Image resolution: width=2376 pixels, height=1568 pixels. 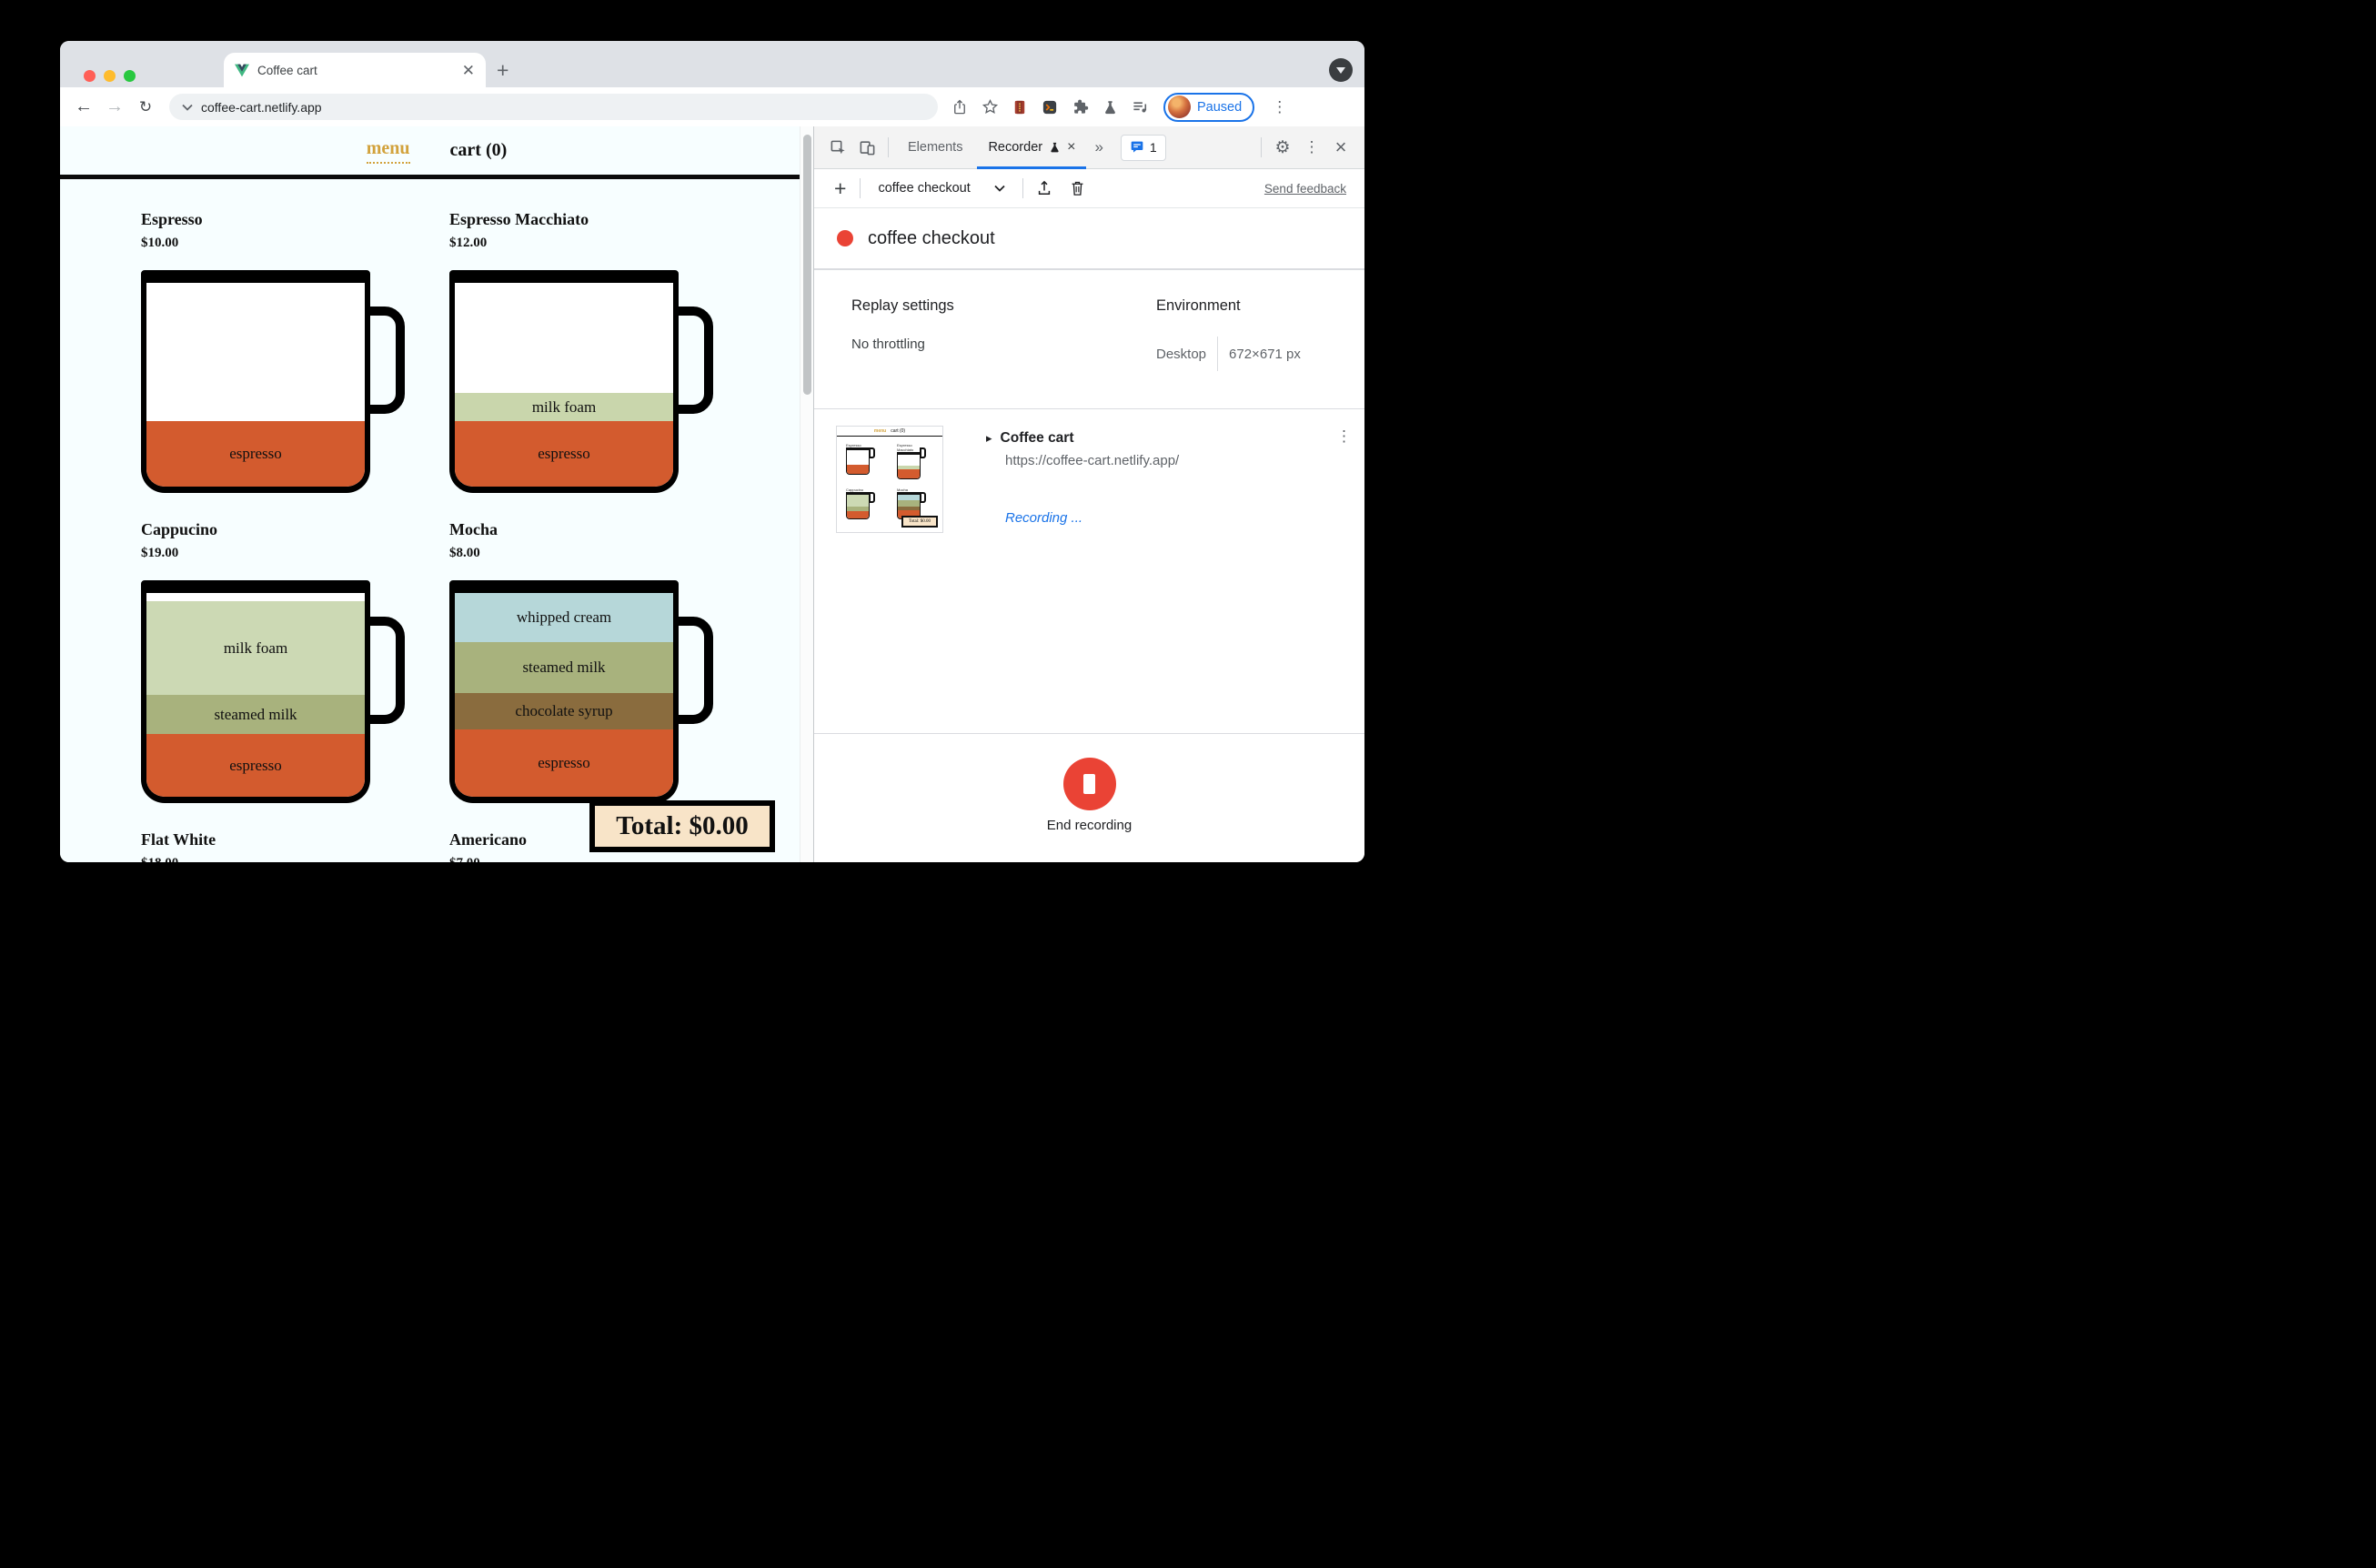 What do you see at coordinates (806, 494) in the screenshot?
I see `page-scrollbar` at bounding box center [806, 494].